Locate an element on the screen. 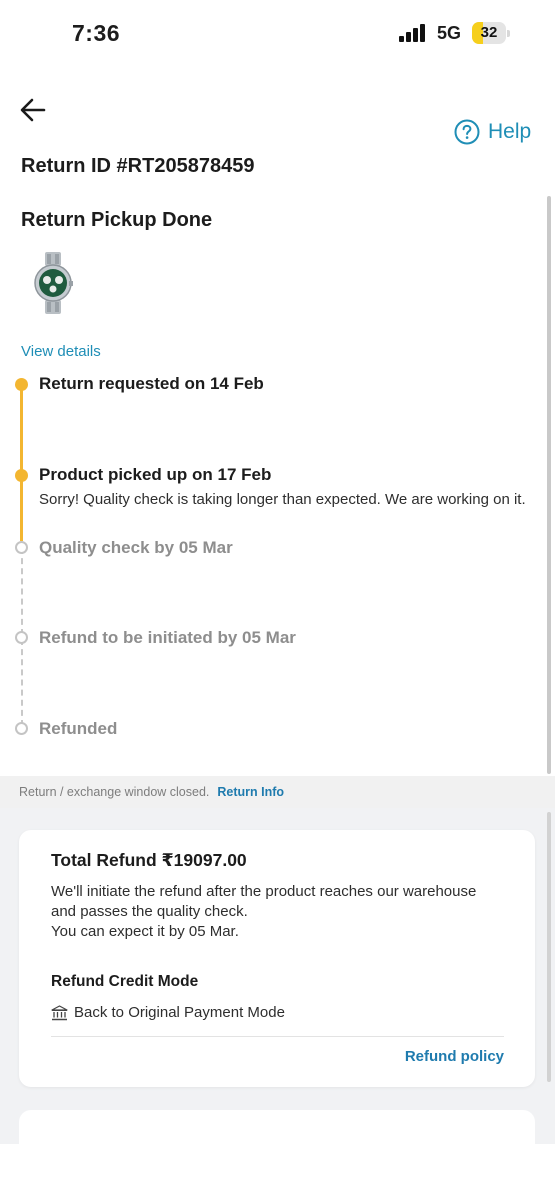 The width and height of the screenshot is (555, 1200). refund-credit-mode-label: Refund Credit Mode is located at coordinates (125, 981).